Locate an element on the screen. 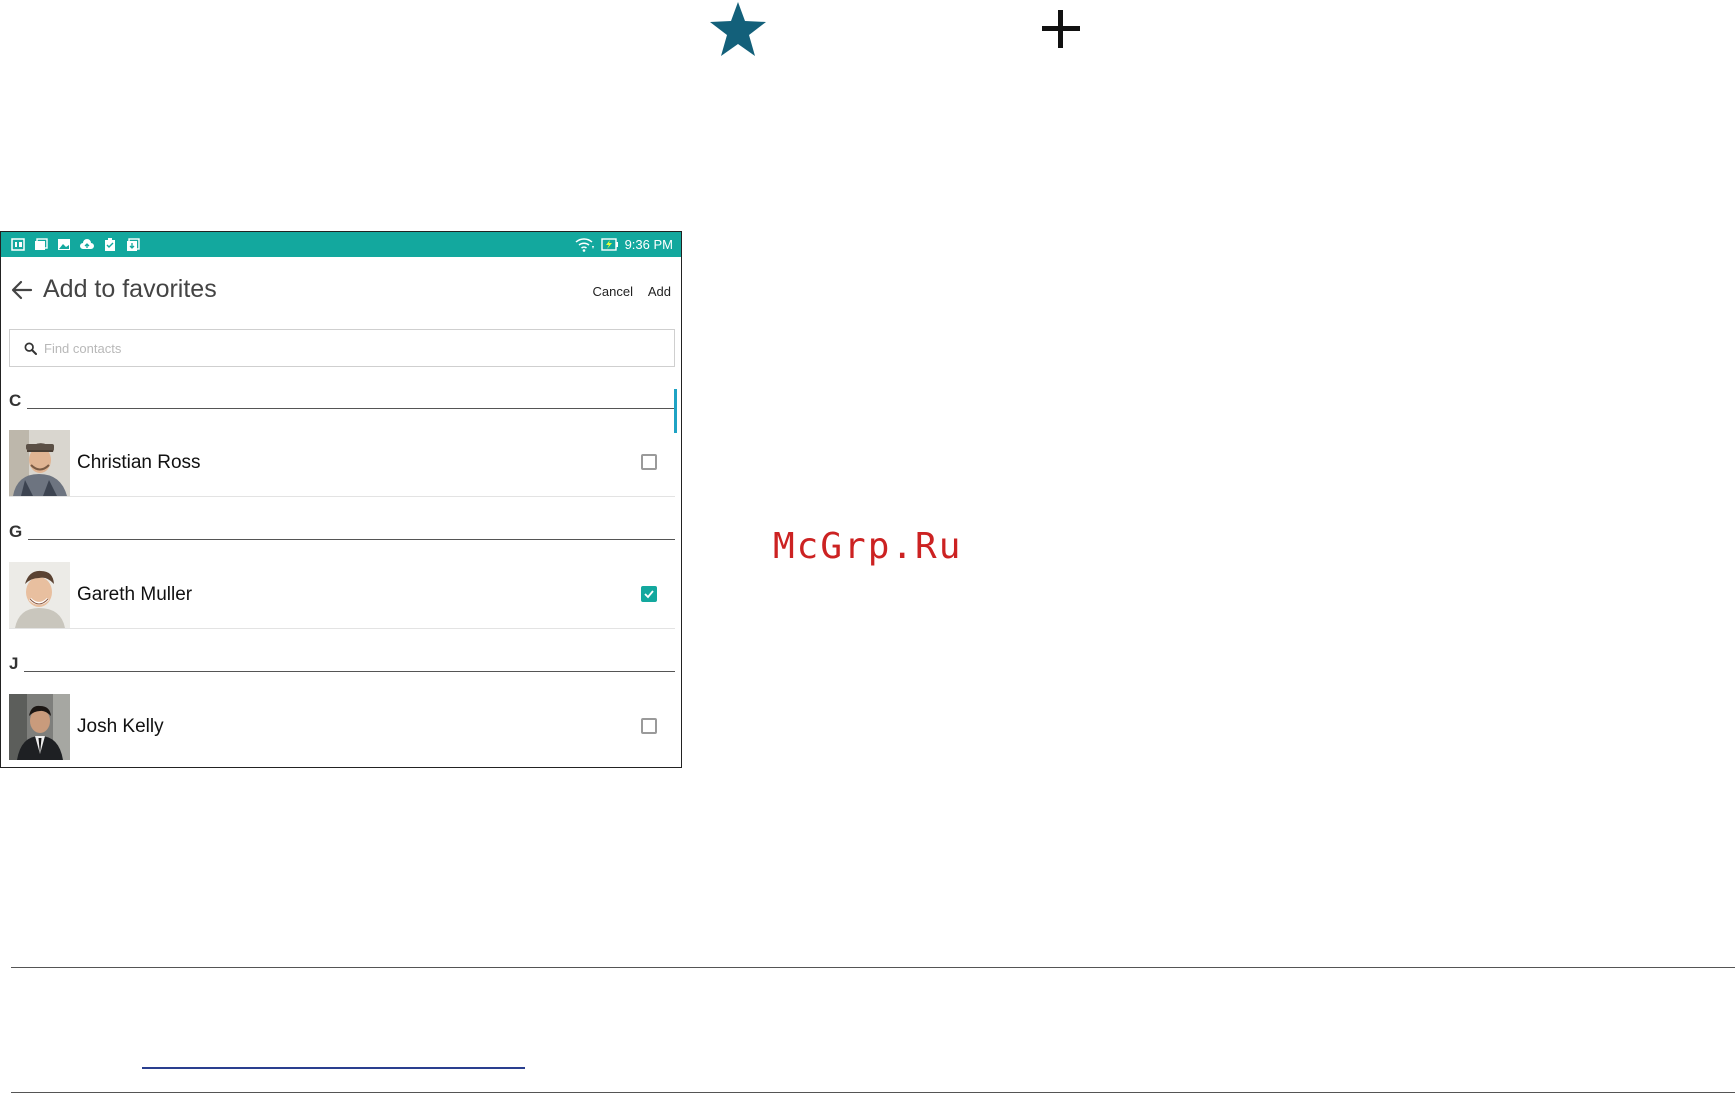 This screenshot has width=1735, height=1094. app-bar: Add to favorites Cancel Add is located at coordinates (341, 290).